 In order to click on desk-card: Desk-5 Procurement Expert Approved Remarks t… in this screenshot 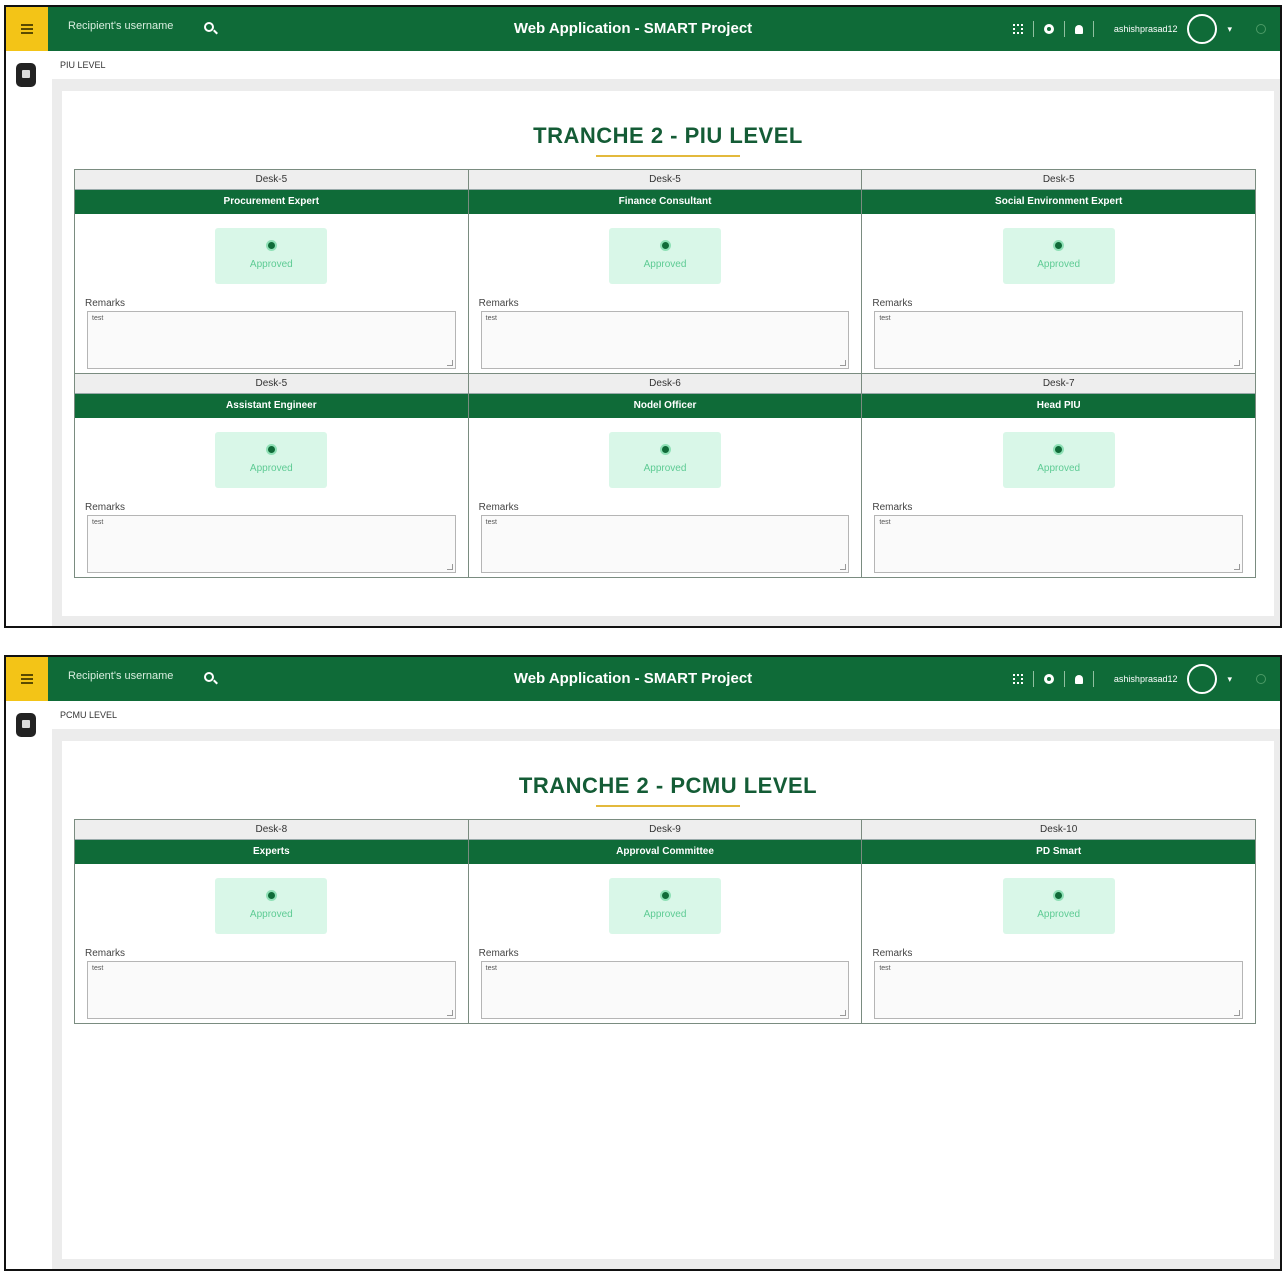, I will do `click(272, 271)`.